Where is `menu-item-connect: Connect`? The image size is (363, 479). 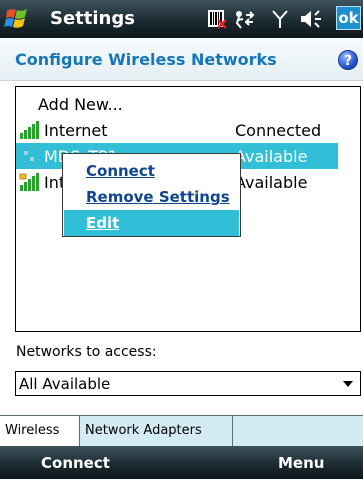
menu-item-connect: Connect is located at coordinates (151, 171).